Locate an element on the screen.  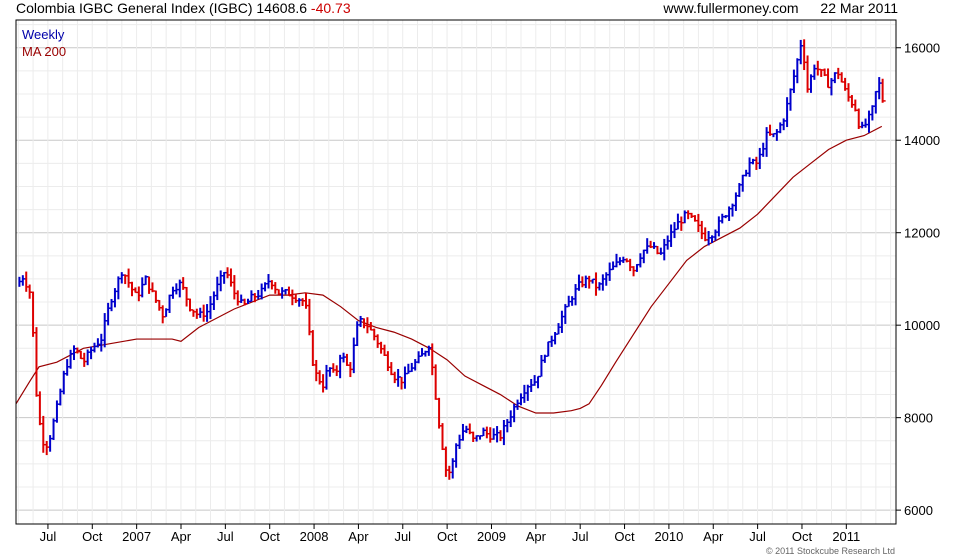
legend-weekly: Weekly is located at coordinates (43, 34).